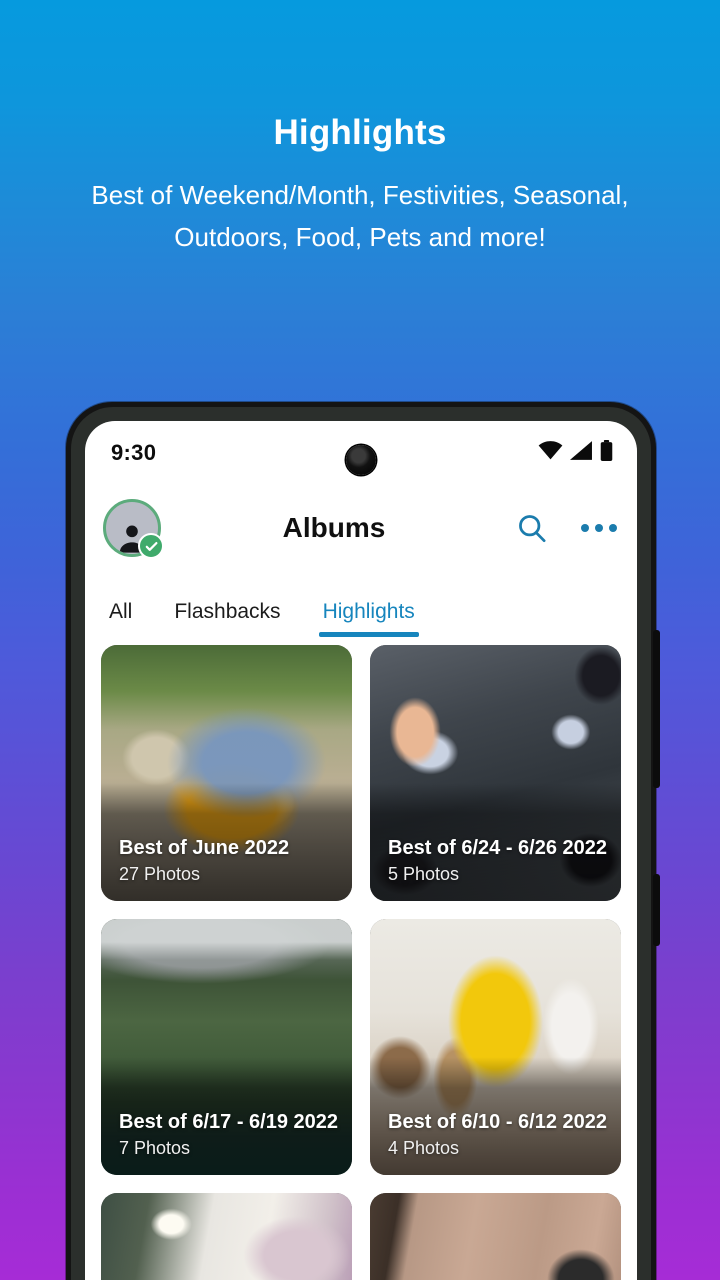 This screenshot has width=720, height=1280. I want to click on tab-all: All, so click(120, 618).